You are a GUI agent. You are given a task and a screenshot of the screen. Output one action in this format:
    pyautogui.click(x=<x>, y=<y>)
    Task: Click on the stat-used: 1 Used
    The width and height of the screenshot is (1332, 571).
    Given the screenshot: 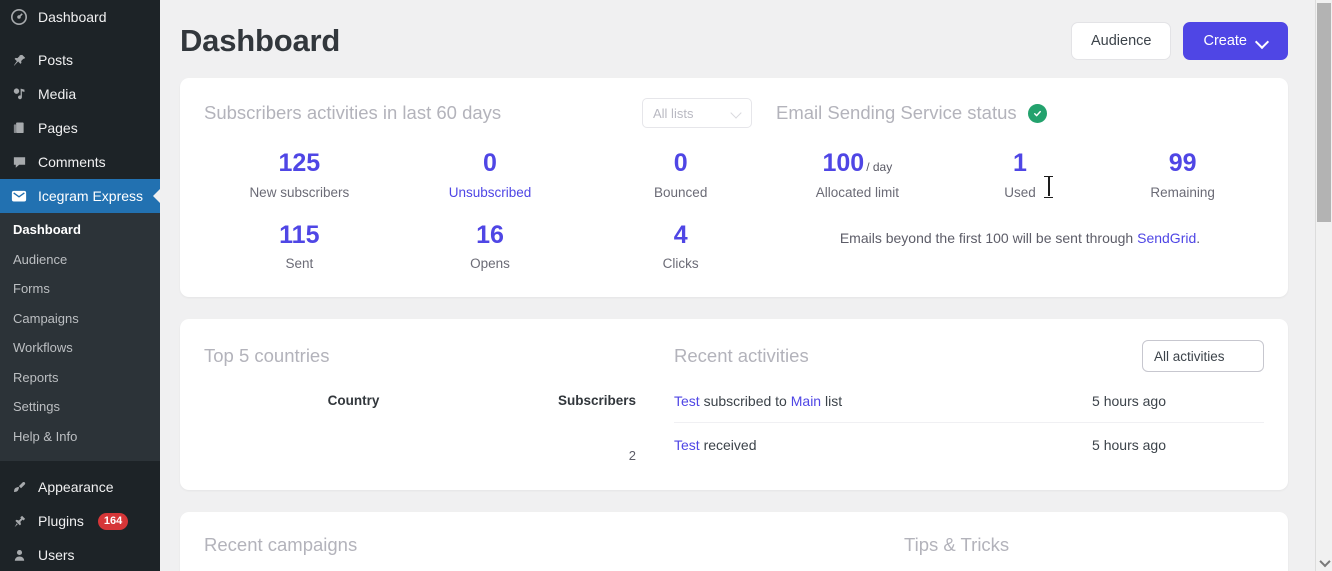 What is the action you would take?
    pyautogui.click(x=1020, y=163)
    